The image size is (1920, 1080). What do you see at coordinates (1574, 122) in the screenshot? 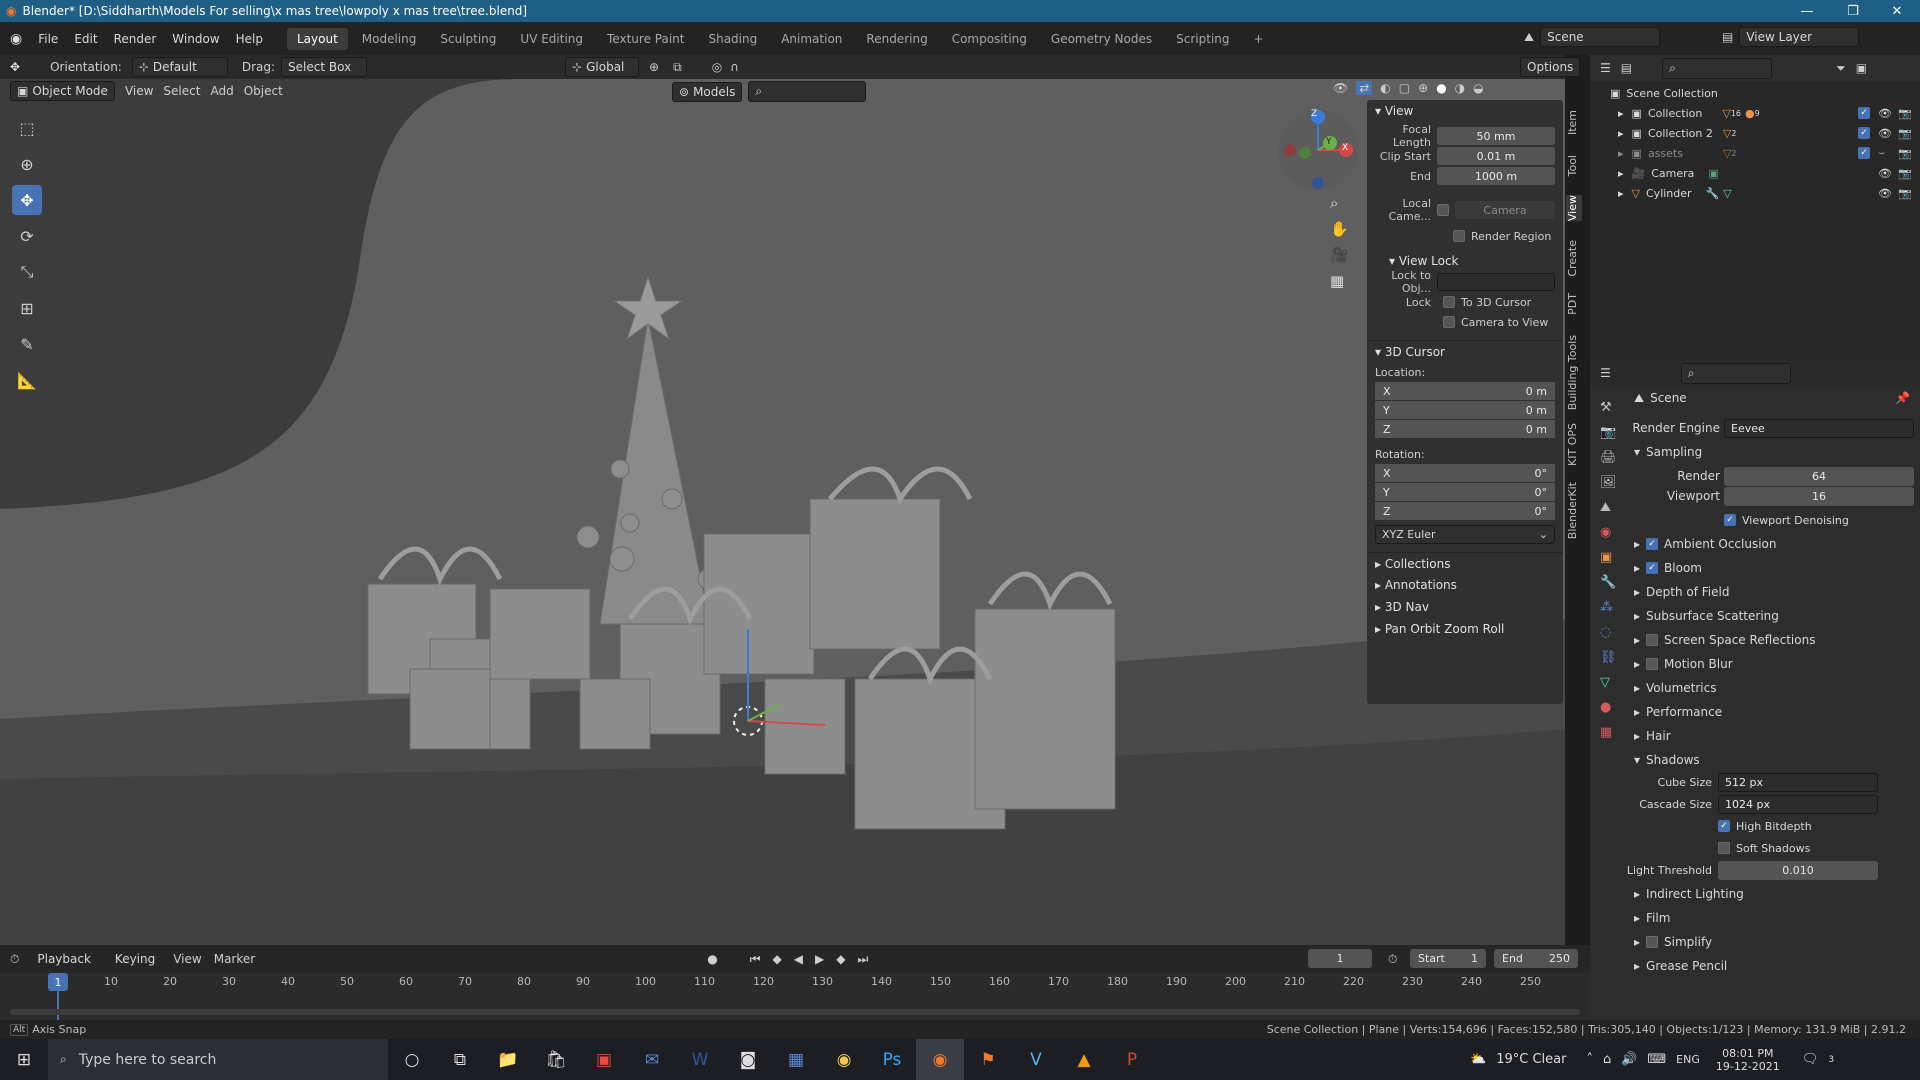
I see `tab-item: Item` at bounding box center [1574, 122].